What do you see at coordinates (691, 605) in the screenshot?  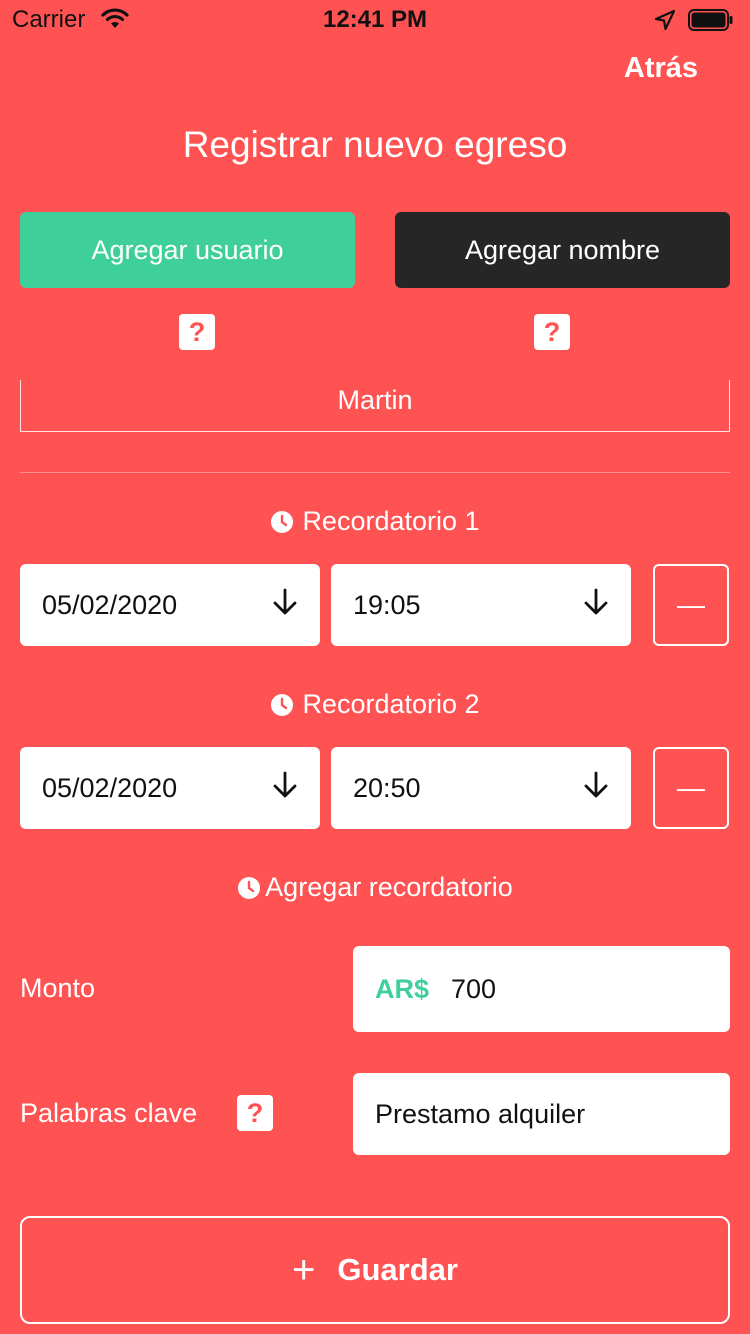 I see `remove-reminder-1-button: —` at bounding box center [691, 605].